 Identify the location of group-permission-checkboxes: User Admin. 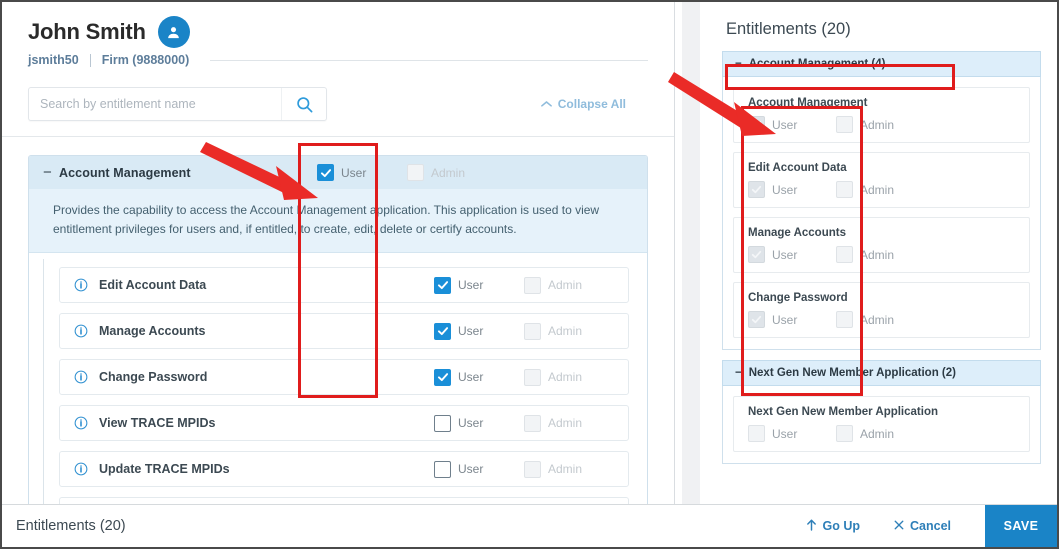
(482, 172).